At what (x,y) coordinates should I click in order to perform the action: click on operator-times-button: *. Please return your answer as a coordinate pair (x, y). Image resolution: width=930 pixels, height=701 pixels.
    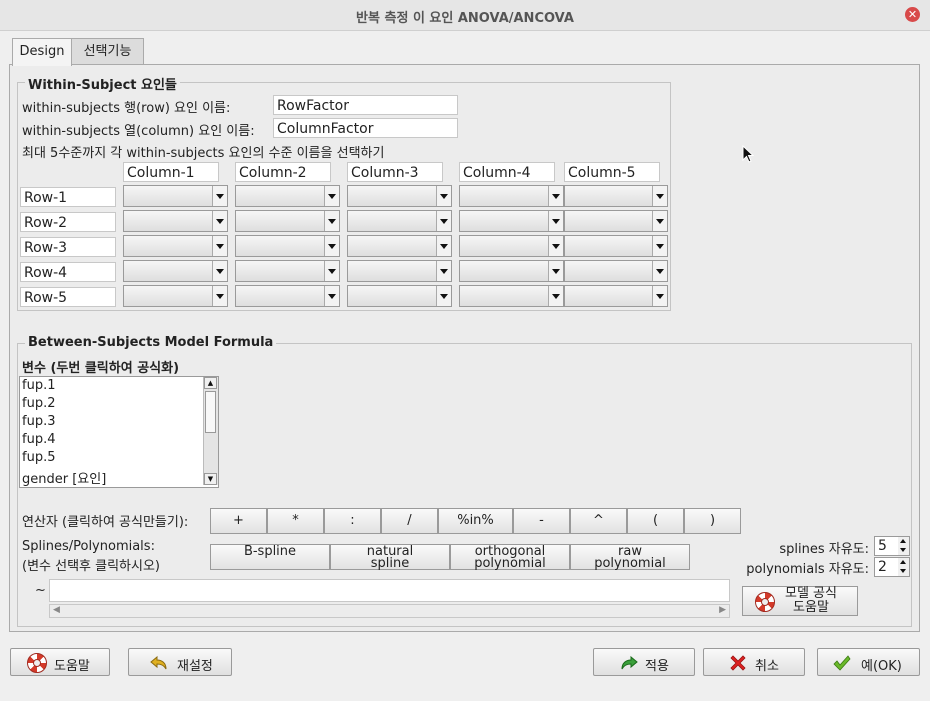
    Looking at the image, I should click on (295, 521).